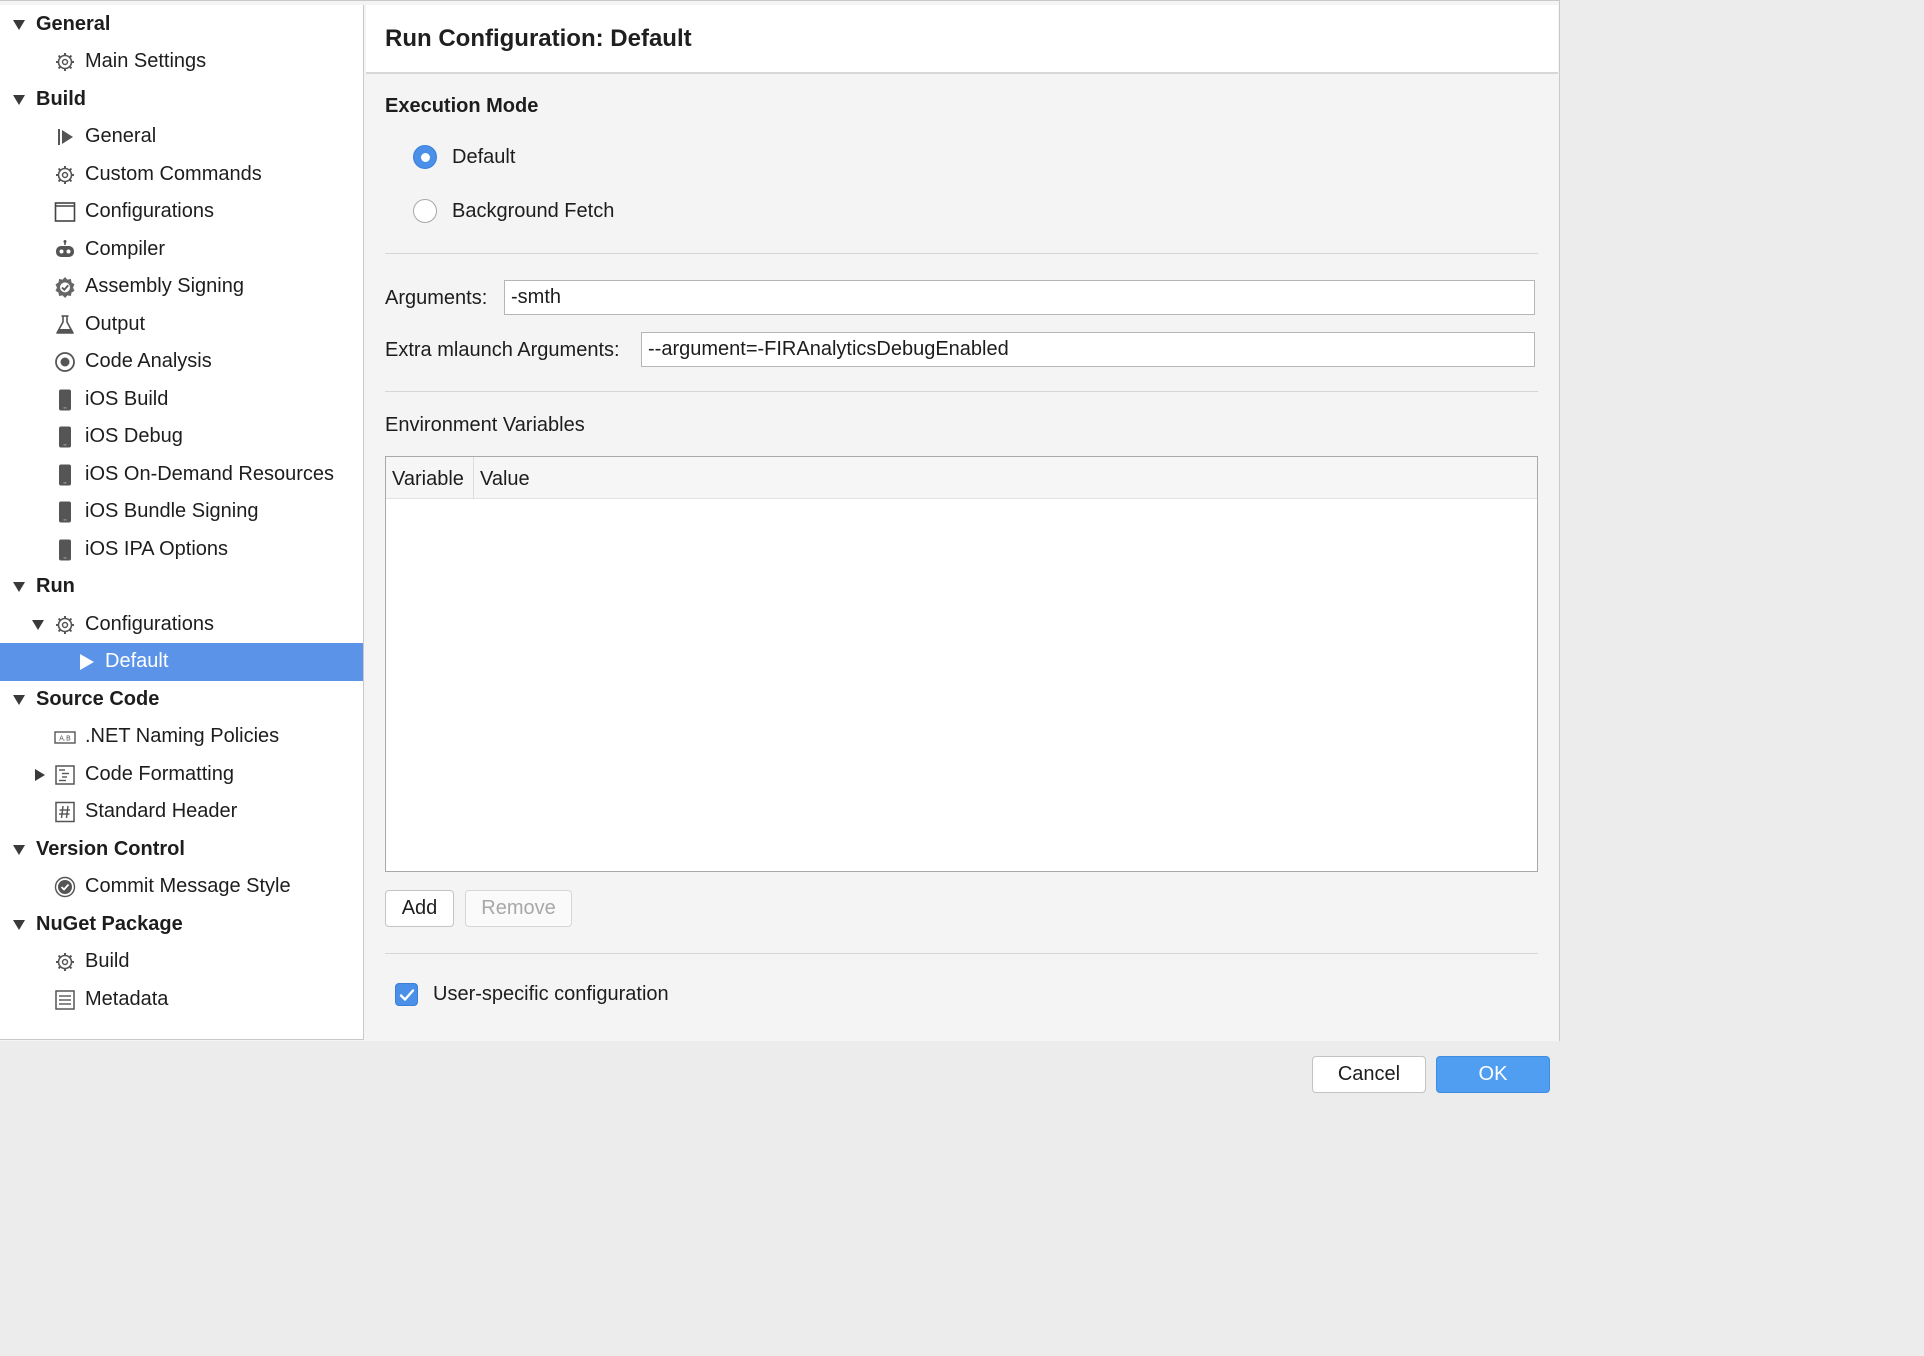 Image resolution: width=1924 pixels, height=1356 pixels. What do you see at coordinates (961, 253) in the screenshot?
I see `divider` at bounding box center [961, 253].